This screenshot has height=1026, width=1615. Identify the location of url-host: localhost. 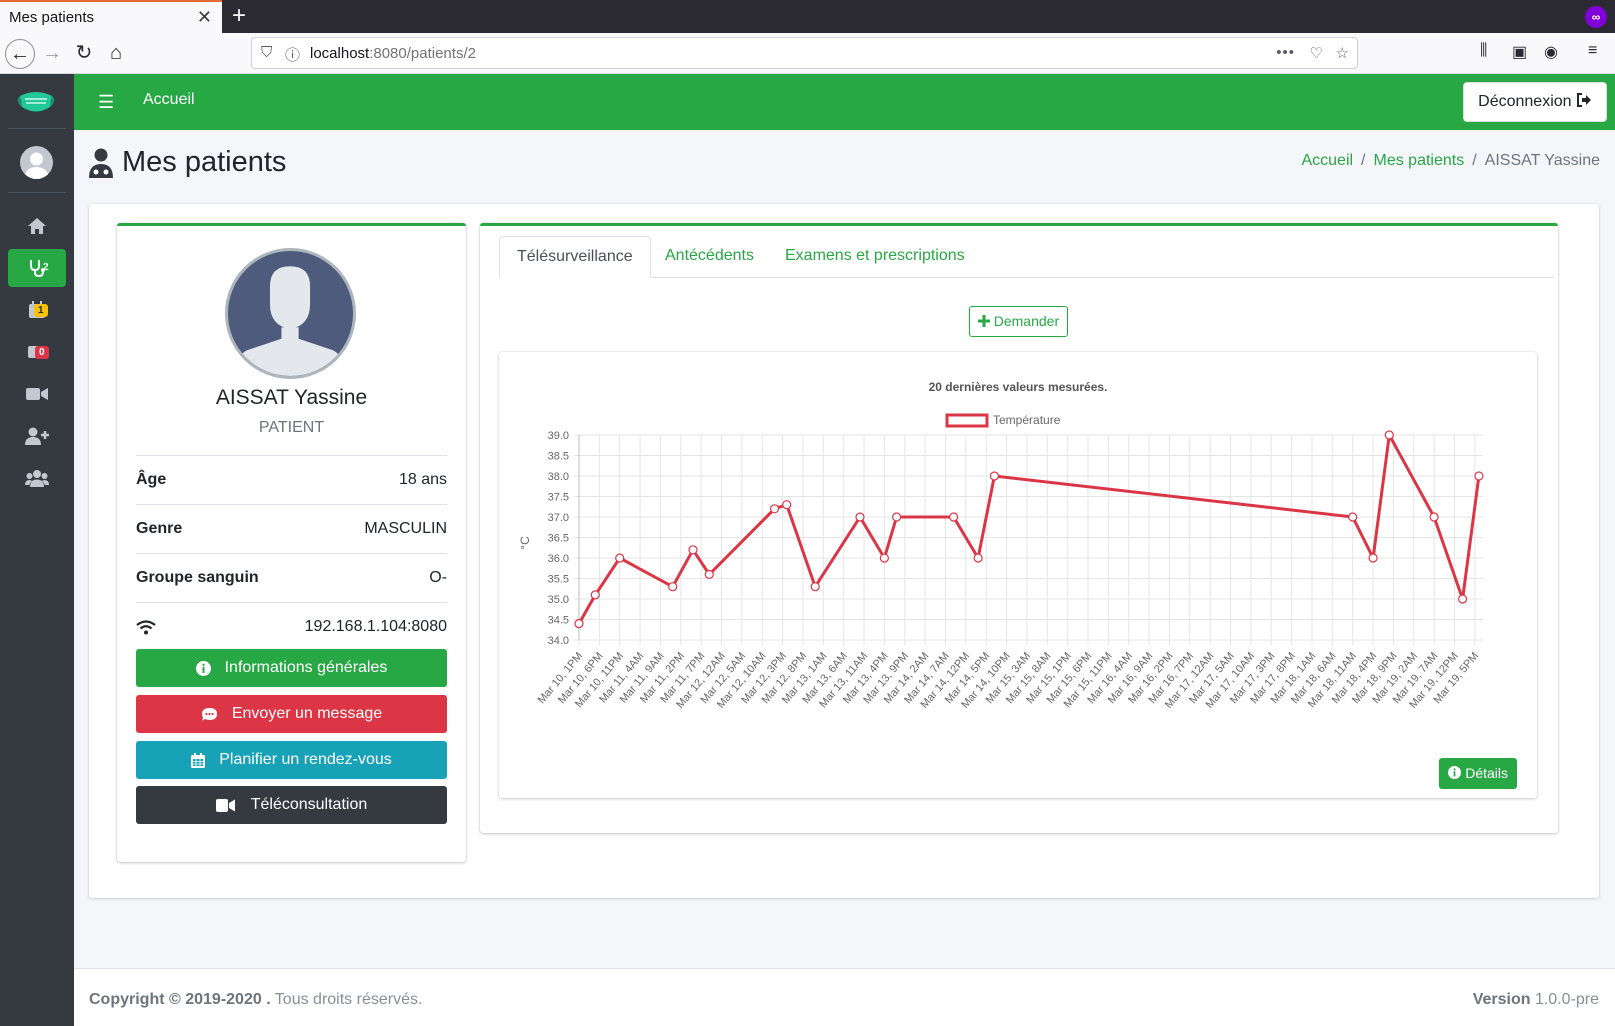
(340, 53).